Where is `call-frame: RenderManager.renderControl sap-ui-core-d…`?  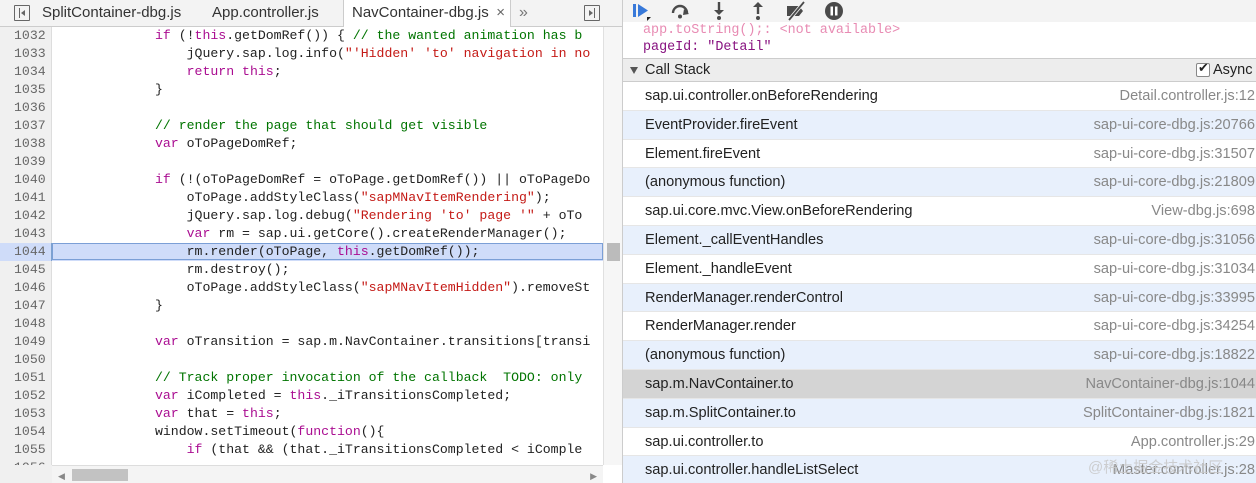
call-frame: RenderManager.renderControl sap-ui-core-d… is located at coordinates (939, 298).